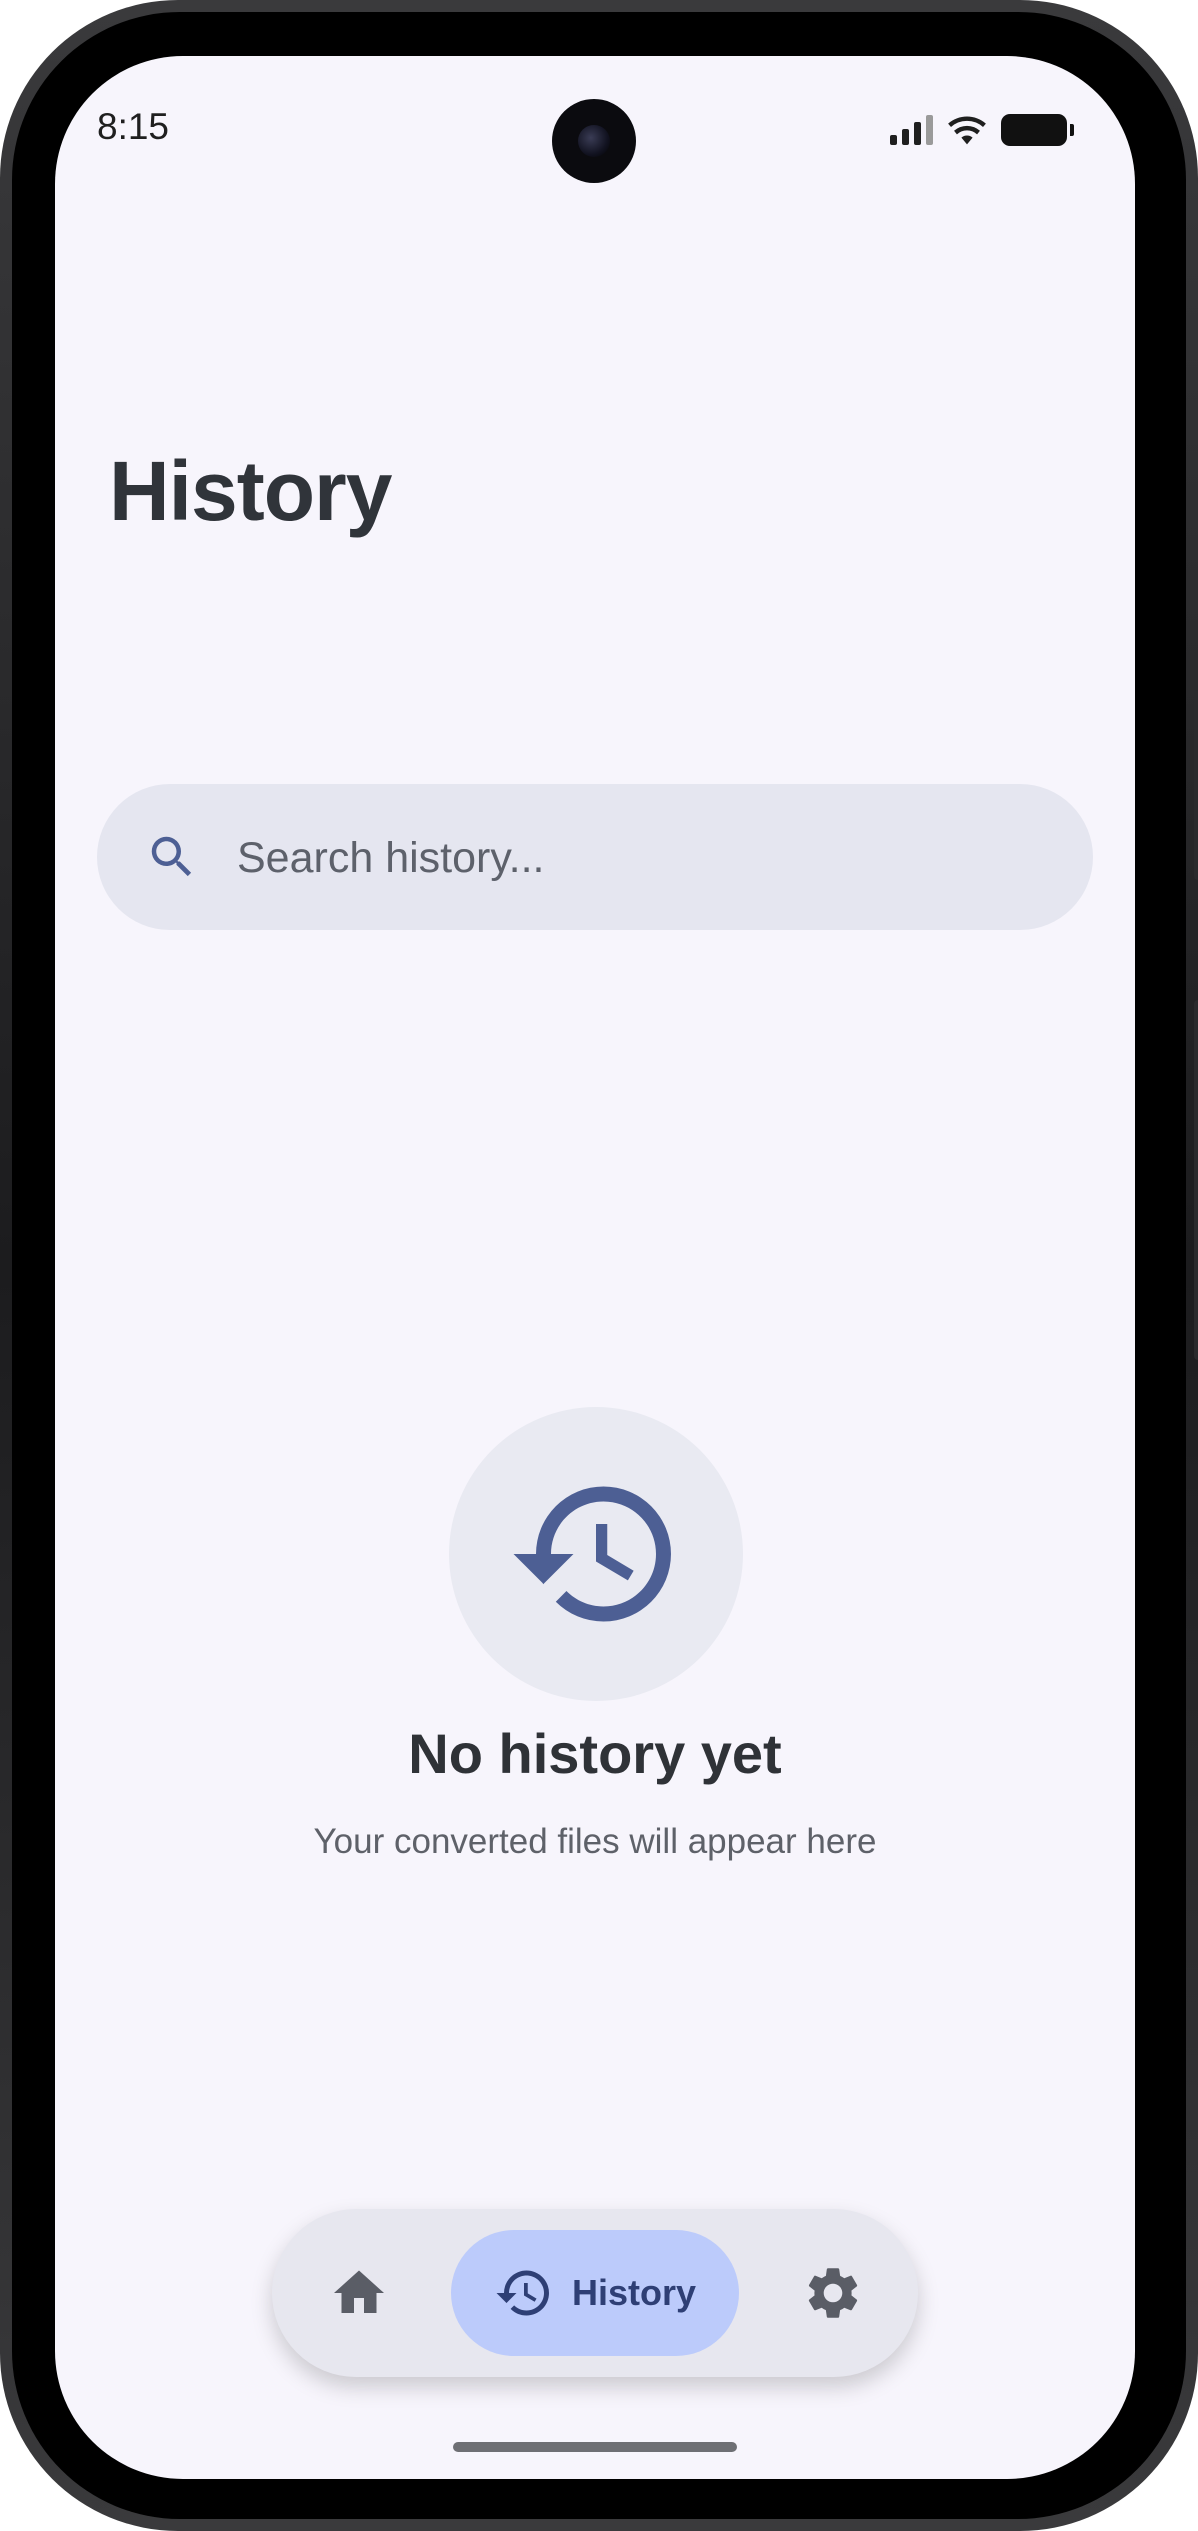 The height and width of the screenshot is (2531, 1198). I want to click on search-bar, so click(595, 858).